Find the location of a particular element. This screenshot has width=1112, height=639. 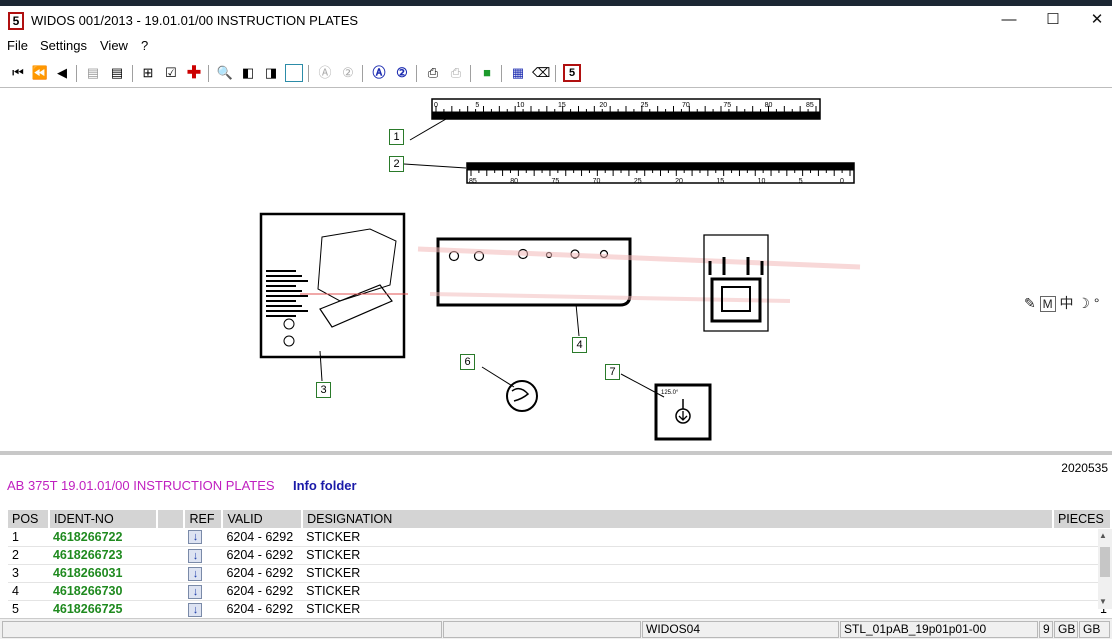

callout-7: 7 is located at coordinates (612, 372).